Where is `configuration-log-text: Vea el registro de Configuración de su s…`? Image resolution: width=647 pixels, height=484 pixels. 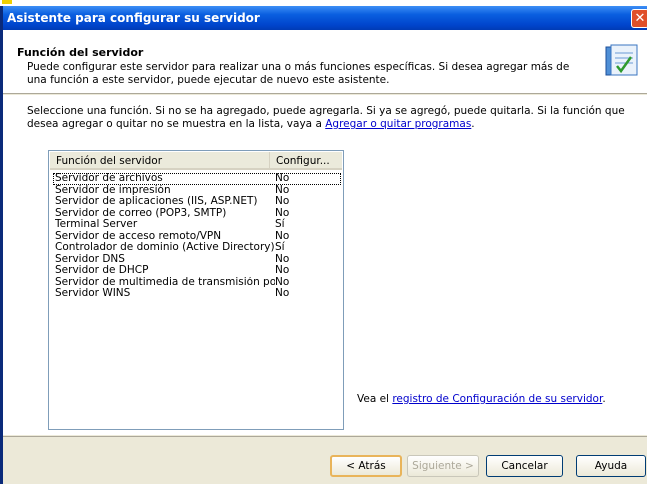
configuration-log-text: Vea el registro de Configuración de su s… is located at coordinates (481, 399).